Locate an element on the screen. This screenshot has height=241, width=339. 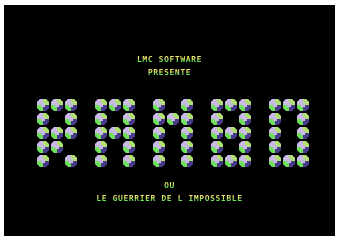
publisher-text: LMC SOFTWARE is located at coordinates (169, 59).